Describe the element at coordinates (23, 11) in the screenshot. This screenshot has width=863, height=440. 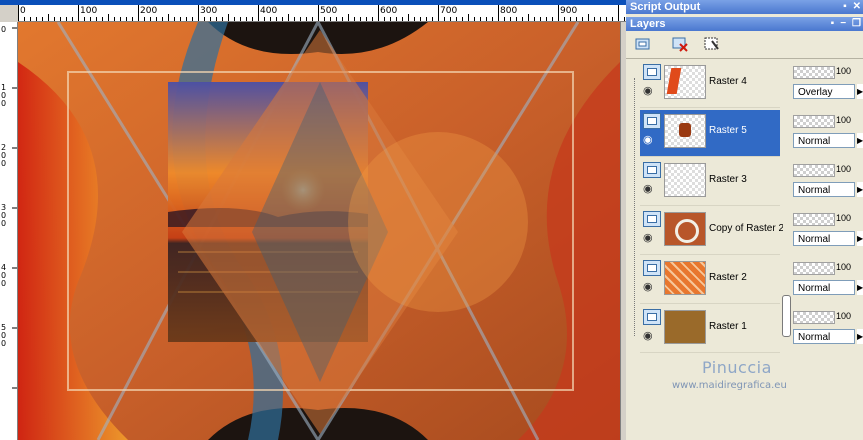
I see `ruler-label: 0` at that location.